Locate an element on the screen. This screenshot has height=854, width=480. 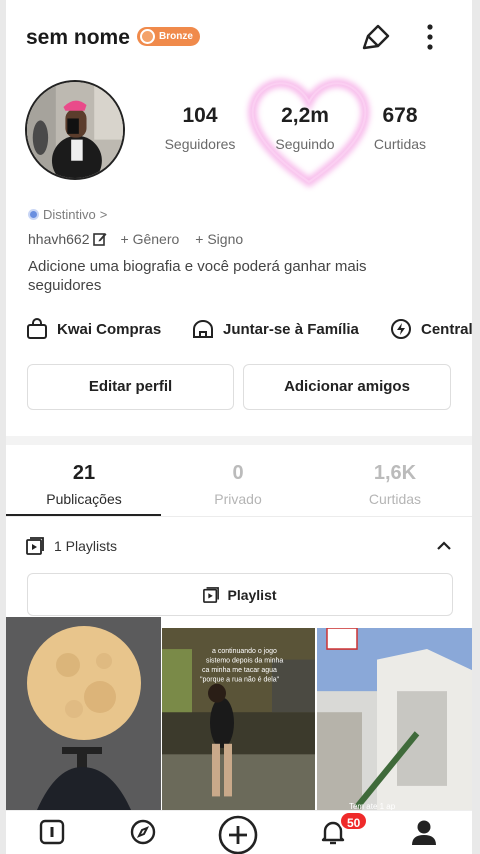
stat-followers: 104 Seguidores is located at coordinates (200, 128).